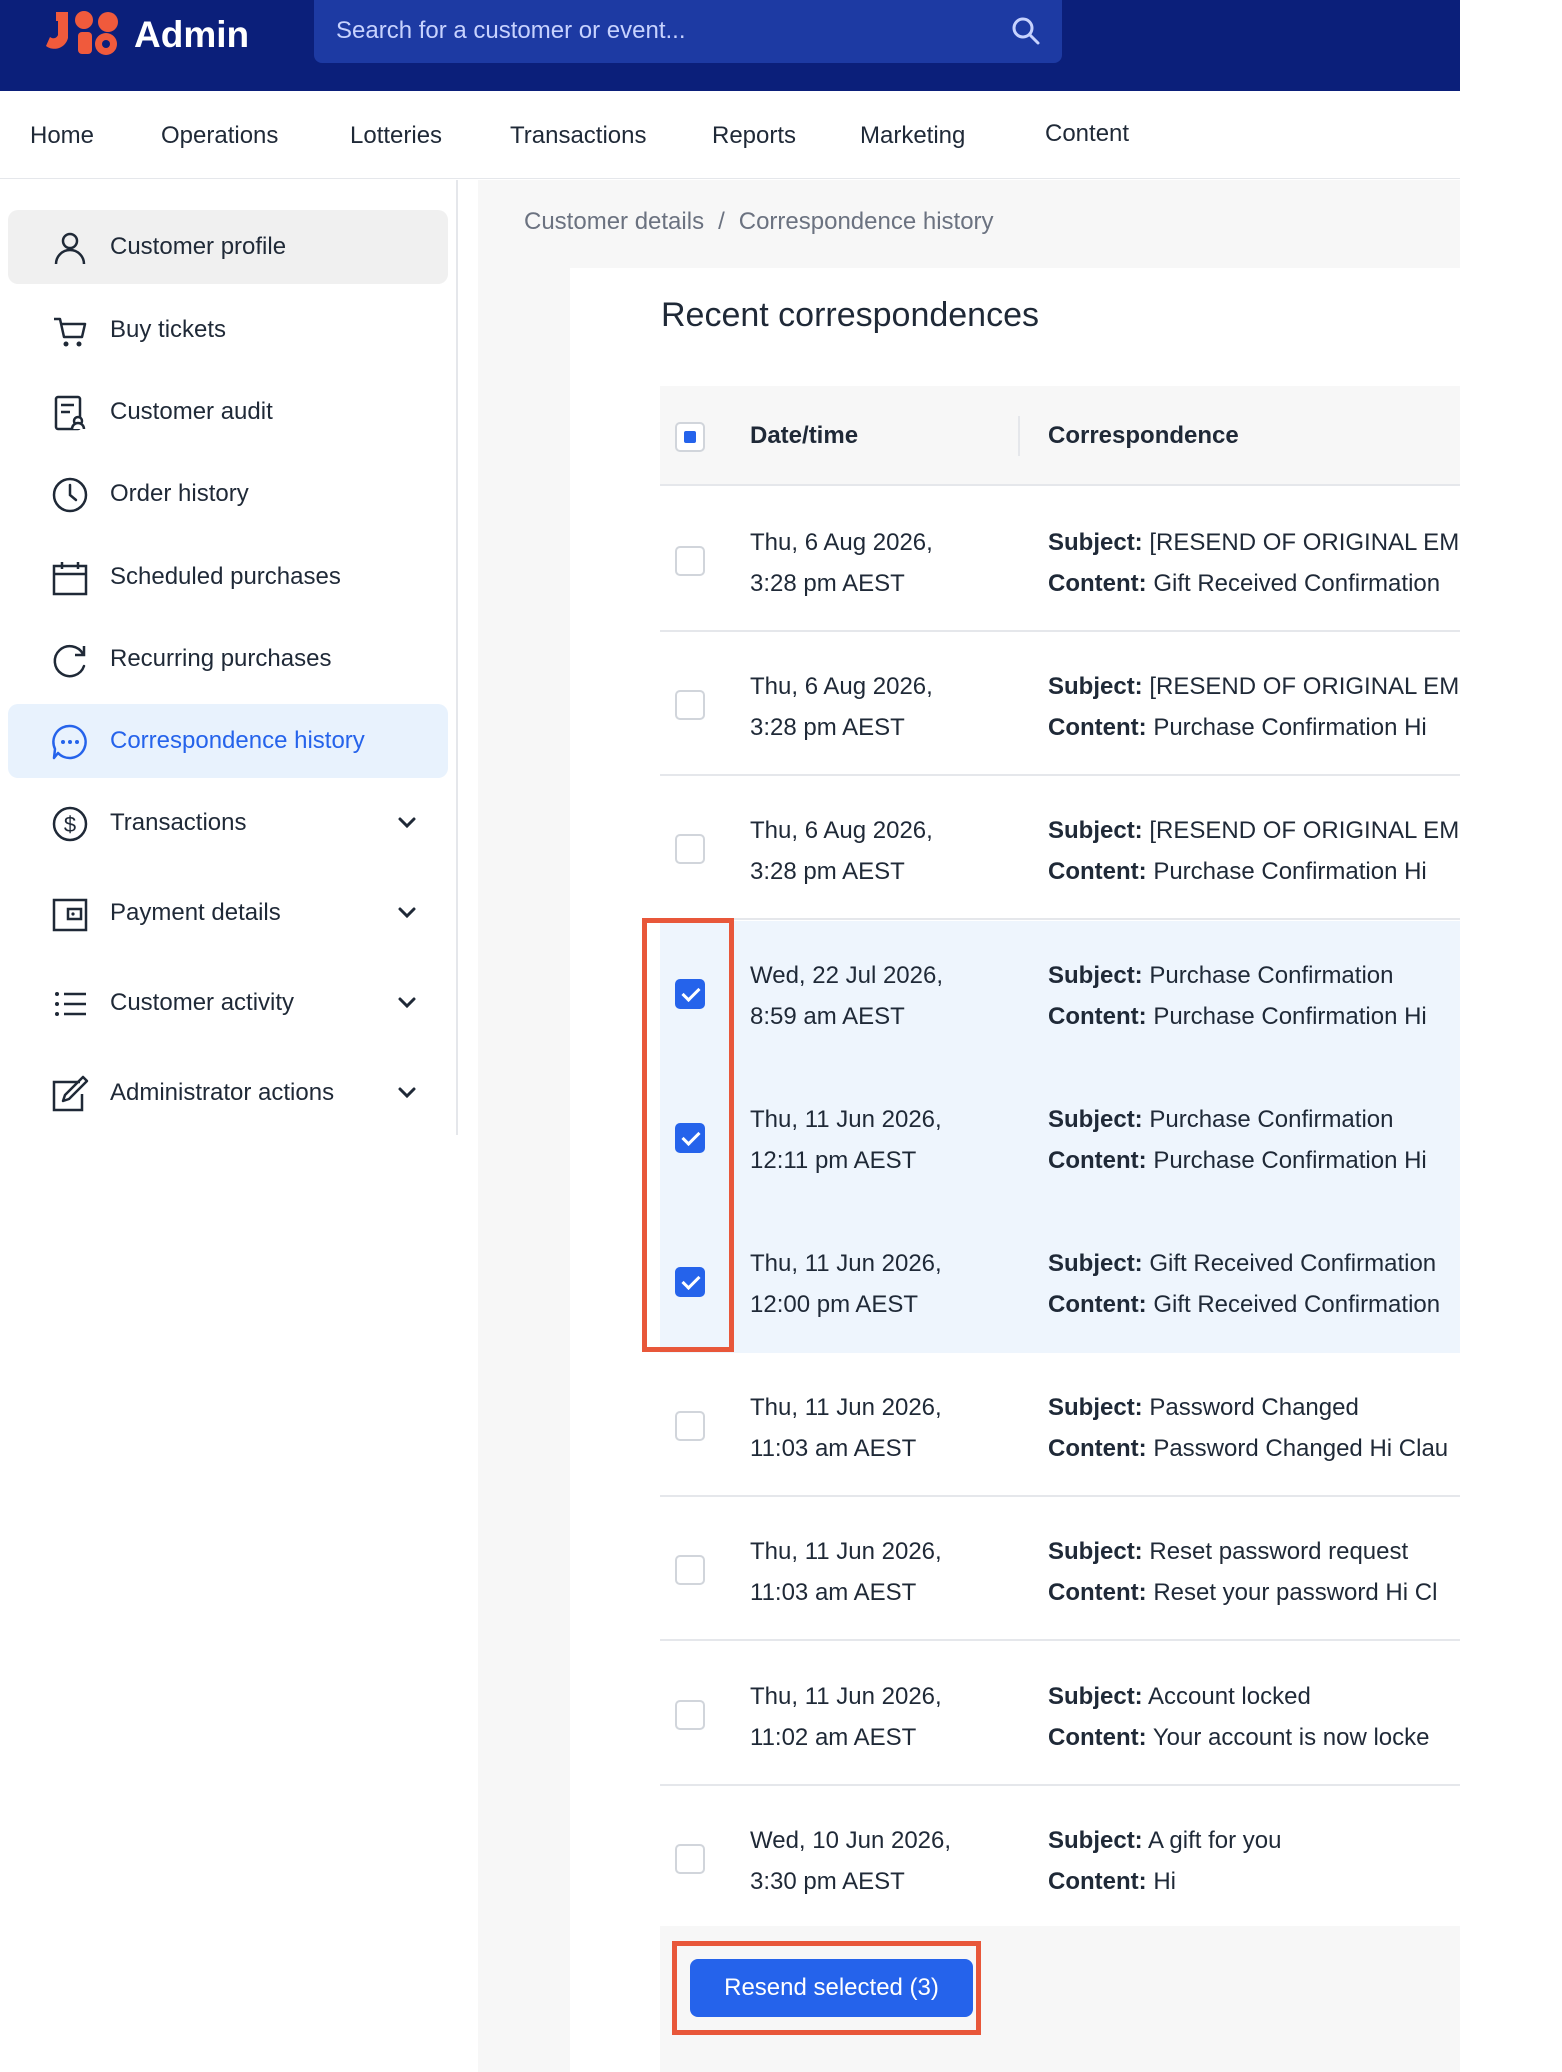 This screenshot has width=1562, height=2072. What do you see at coordinates (1290, 727) in the screenshot?
I see `content-text: Purchase Confirmation Hi` at bounding box center [1290, 727].